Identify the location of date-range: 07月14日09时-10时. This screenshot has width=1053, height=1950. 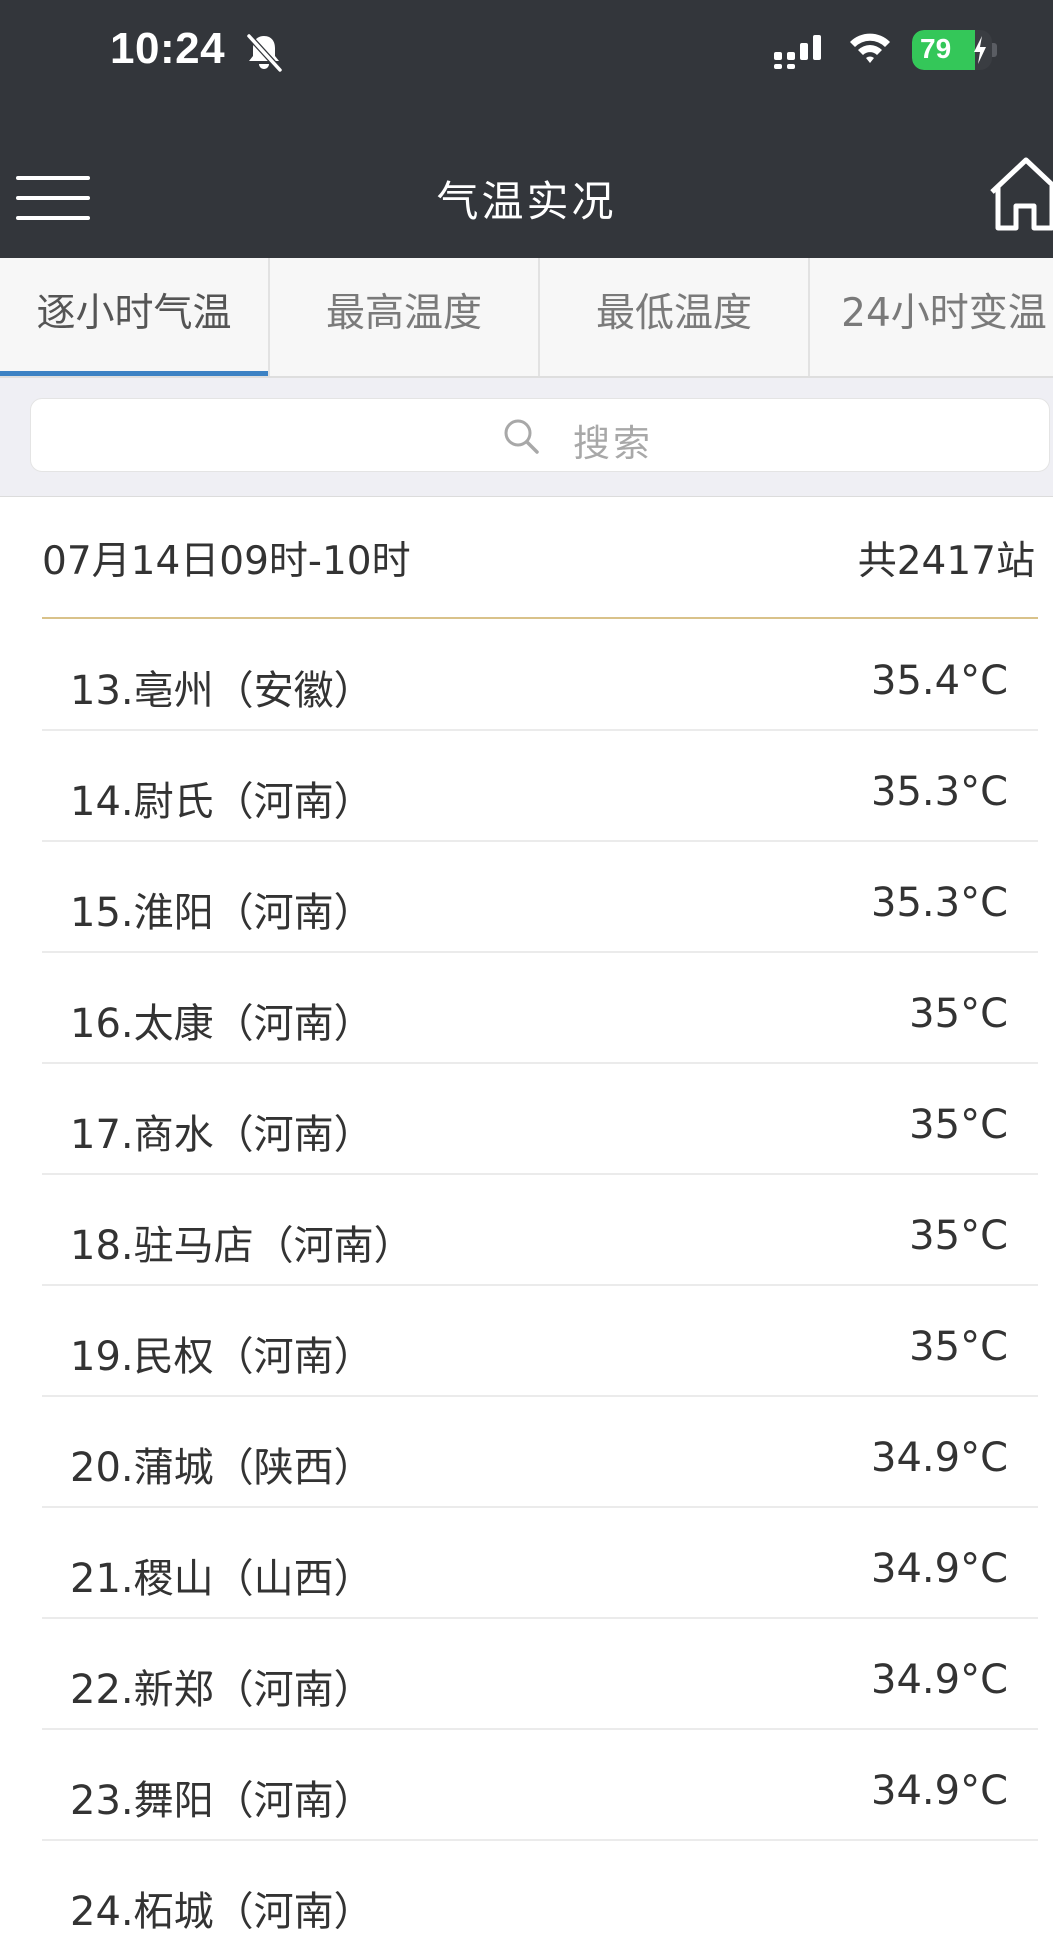
(226, 561).